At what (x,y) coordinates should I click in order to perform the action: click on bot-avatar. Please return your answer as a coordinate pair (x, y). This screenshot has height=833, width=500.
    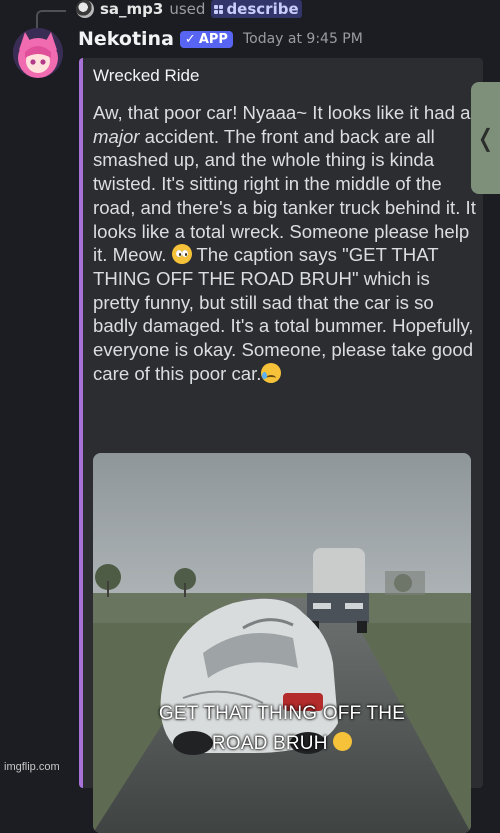
    Looking at the image, I should click on (38, 53).